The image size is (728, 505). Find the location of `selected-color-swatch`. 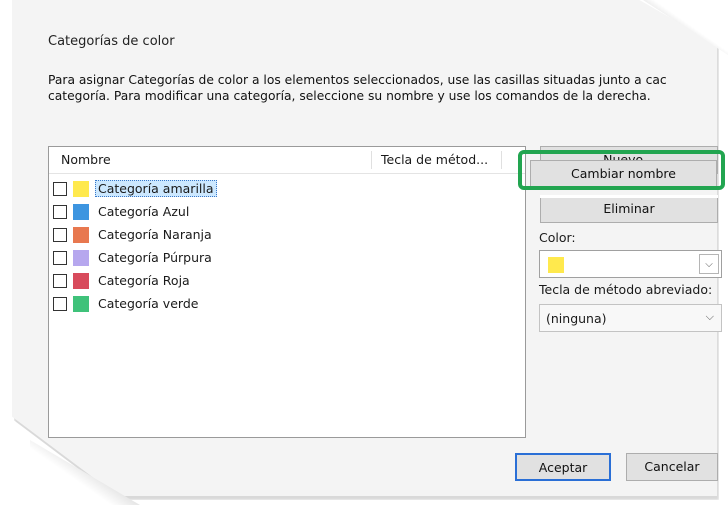

selected-color-swatch is located at coordinates (556, 265).